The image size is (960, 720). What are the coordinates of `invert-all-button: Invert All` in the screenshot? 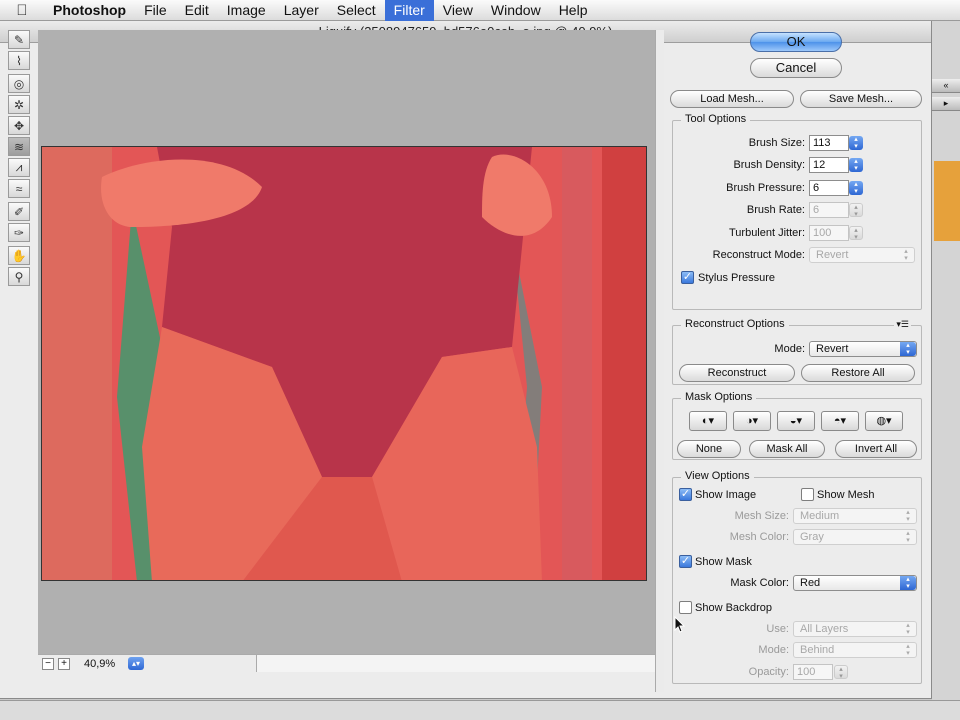 It's located at (876, 449).